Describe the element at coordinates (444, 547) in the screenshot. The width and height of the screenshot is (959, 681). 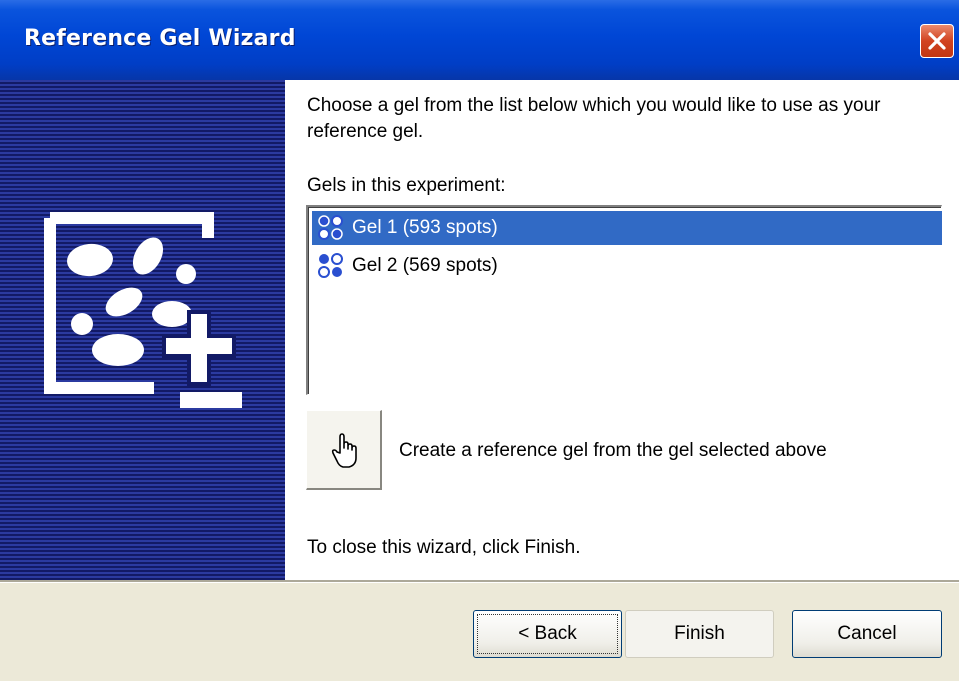
I see `close-instructions: To close this wizard, click Finish.` at that location.